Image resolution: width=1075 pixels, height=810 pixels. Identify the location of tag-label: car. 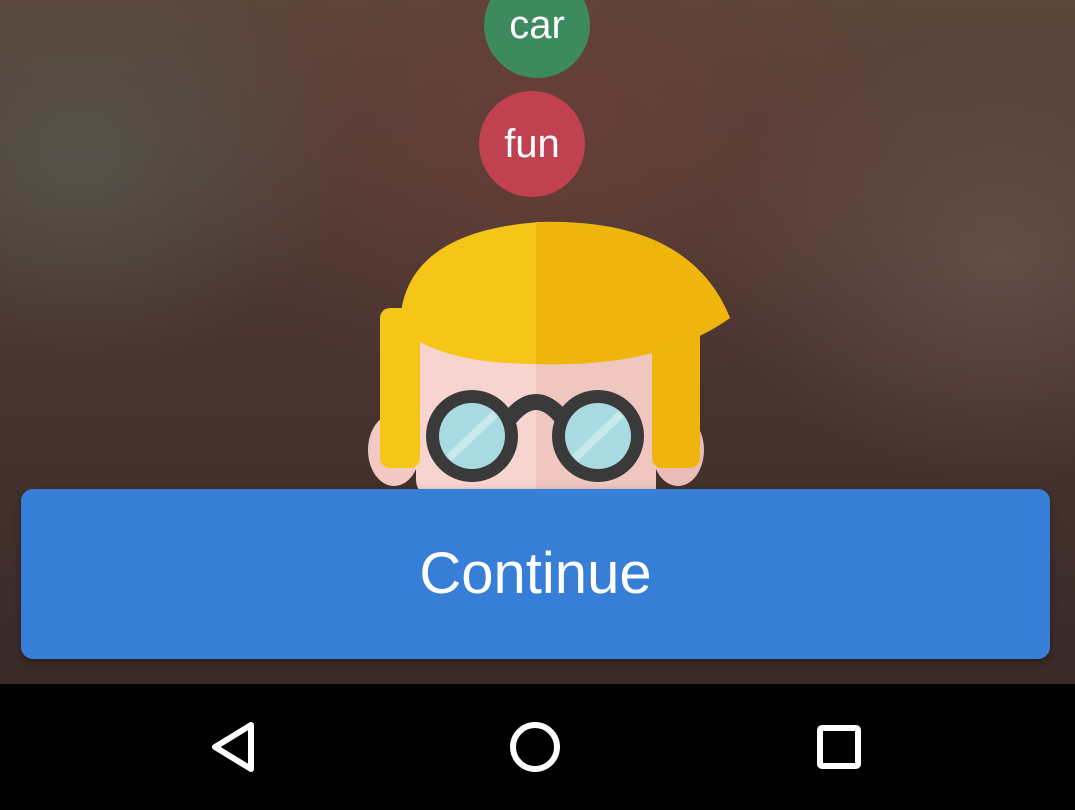
(537, 25).